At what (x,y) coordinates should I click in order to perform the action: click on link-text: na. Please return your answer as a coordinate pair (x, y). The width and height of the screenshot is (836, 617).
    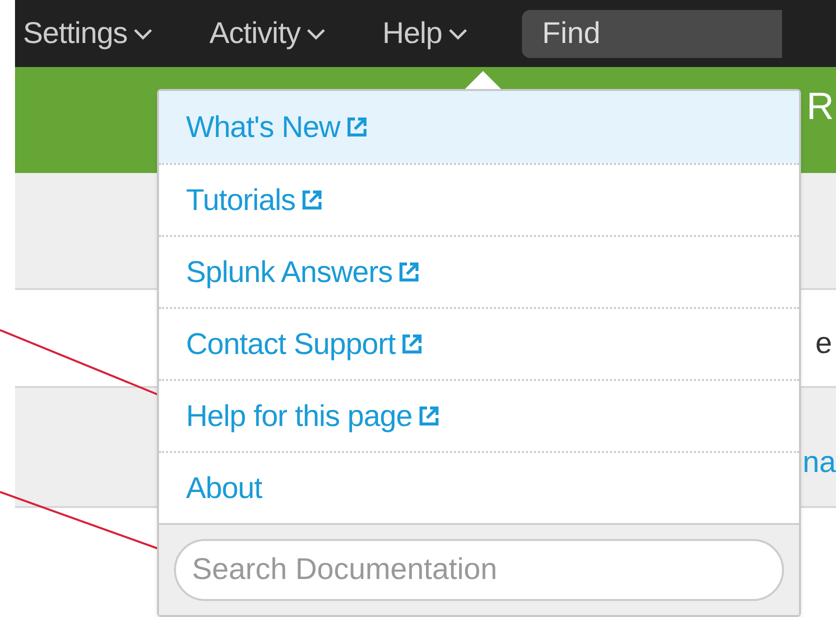
    Looking at the image, I should click on (819, 462).